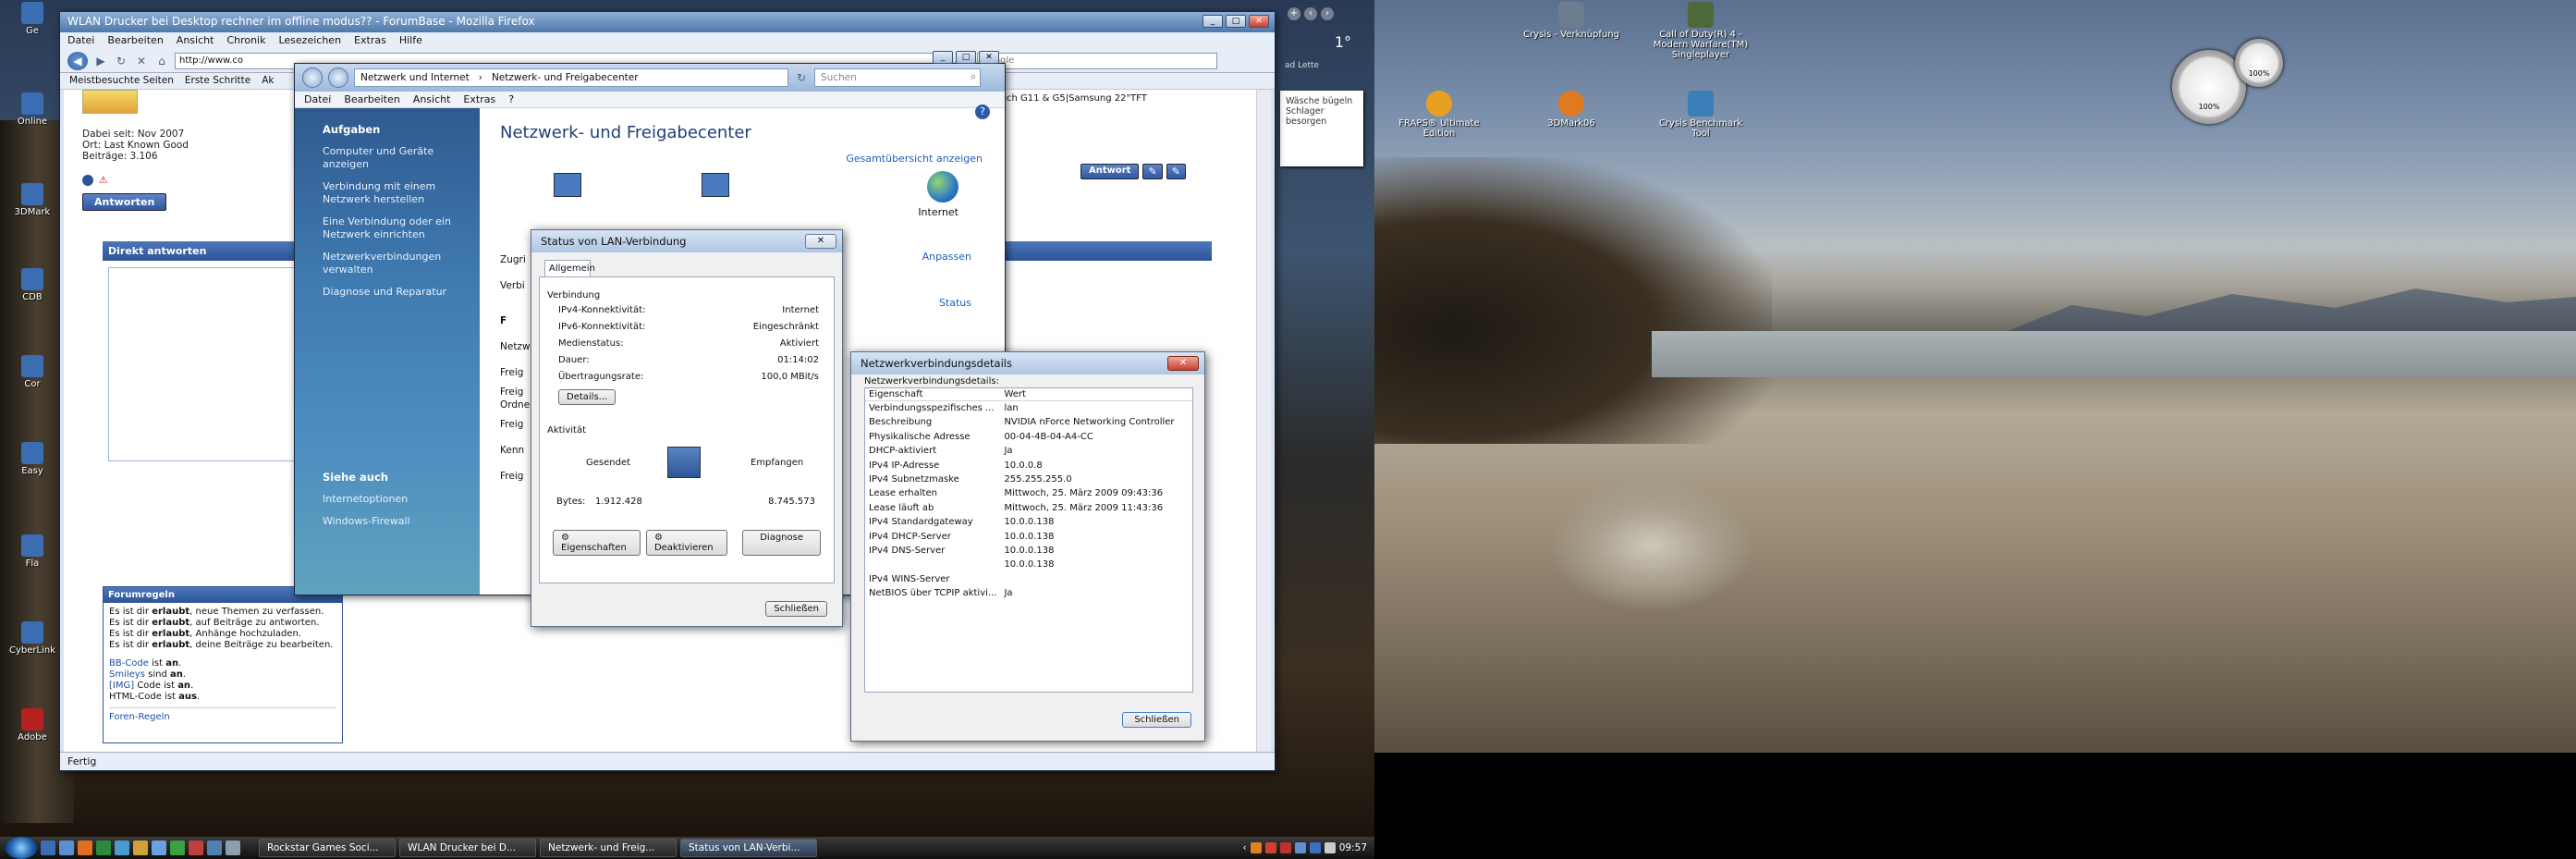  What do you see at coordinates (1571, 110) in the screenshot?
I see `desktop-icon-3dmark06: 3DMark06` at bounding box center [1571, 110].